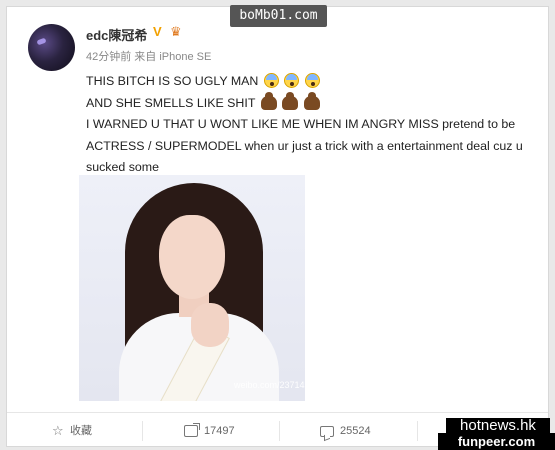 The height and width of the screenshot is (450, 555). I want to click on share-icon, so click(191, 431).